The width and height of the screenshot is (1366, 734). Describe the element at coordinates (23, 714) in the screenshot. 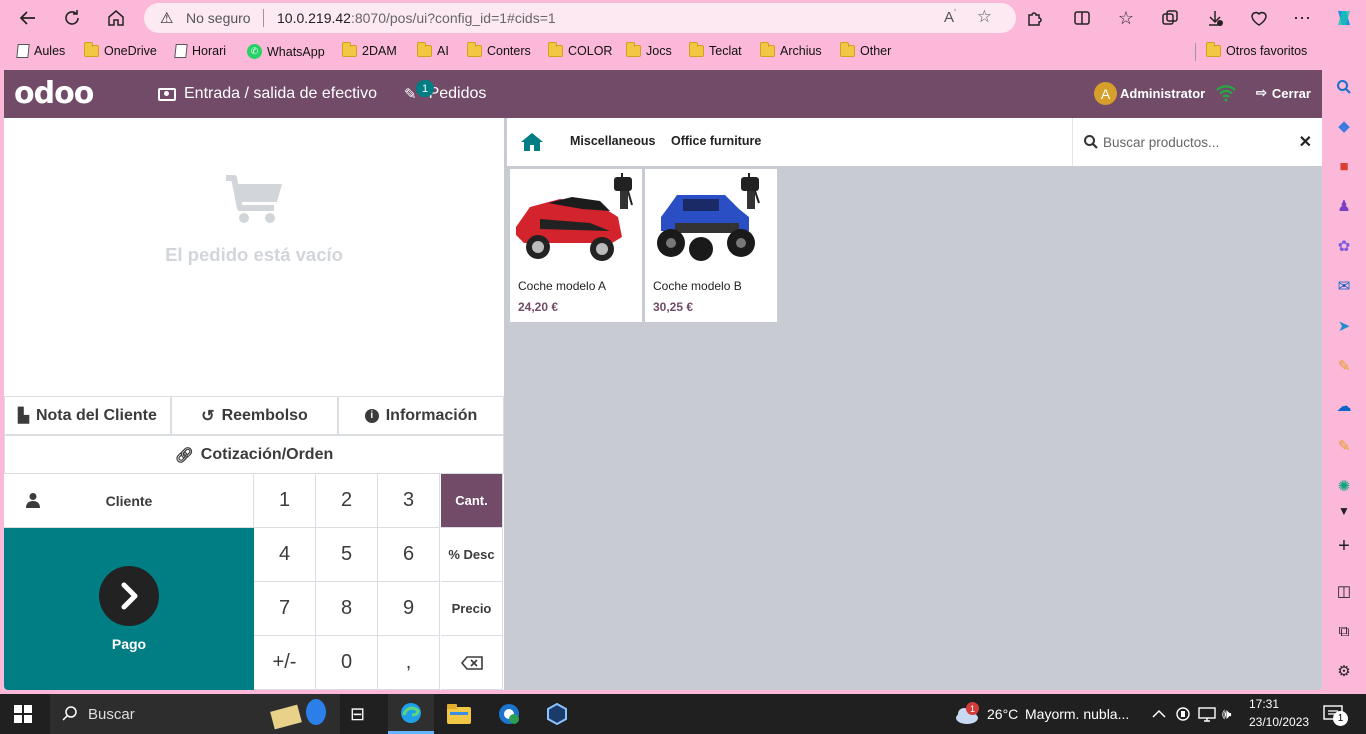

I see `windows-start-icon` at that location.